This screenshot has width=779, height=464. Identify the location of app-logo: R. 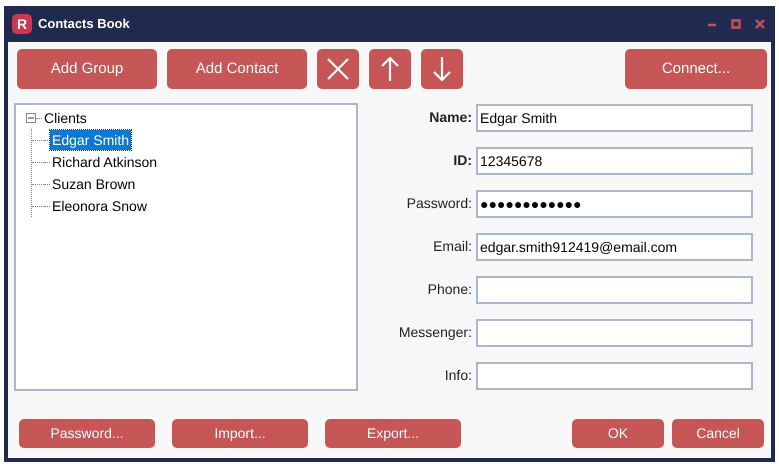
(22, 24).